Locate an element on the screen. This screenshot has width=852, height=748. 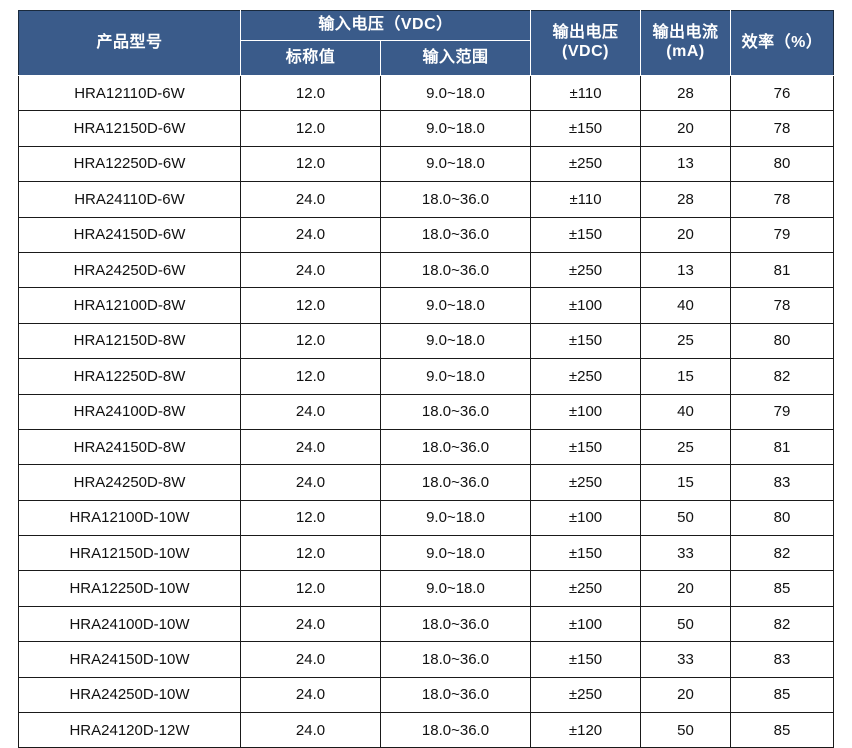
cell-product-model: HRA12150D-6W is located at coordinates (129, 128).